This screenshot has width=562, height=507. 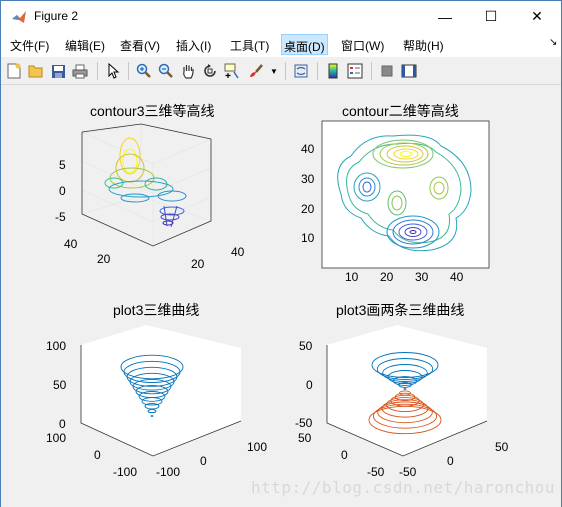 I want to click on new-file-icon, so click(x=14, y=71).